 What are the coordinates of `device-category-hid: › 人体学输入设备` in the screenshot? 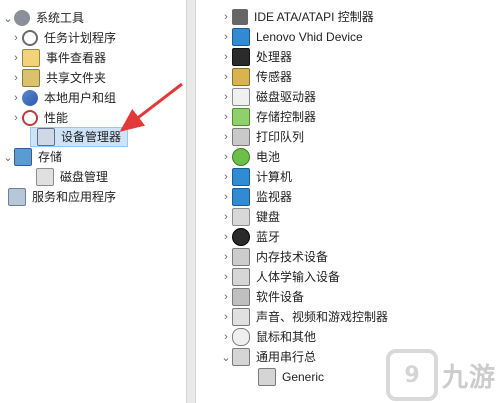 It's located at (280, 277).